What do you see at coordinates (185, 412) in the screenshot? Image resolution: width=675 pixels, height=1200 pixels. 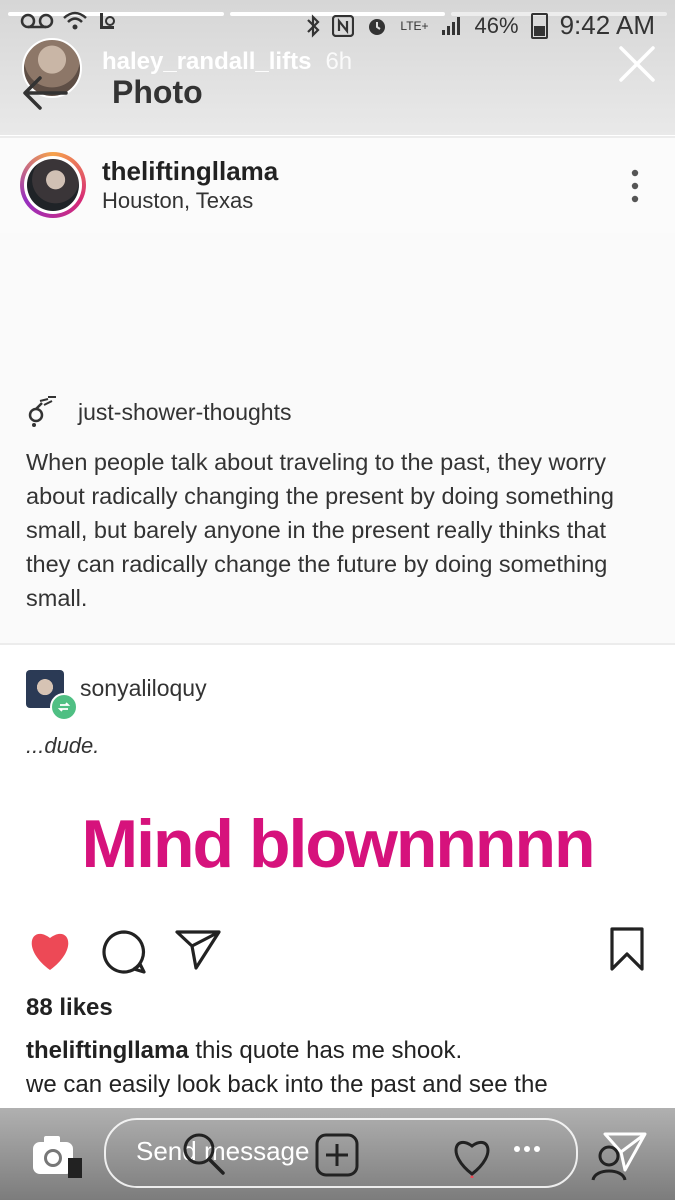 I see `quote-username: just-shower-thoughts` at bounding box center [185, 412].